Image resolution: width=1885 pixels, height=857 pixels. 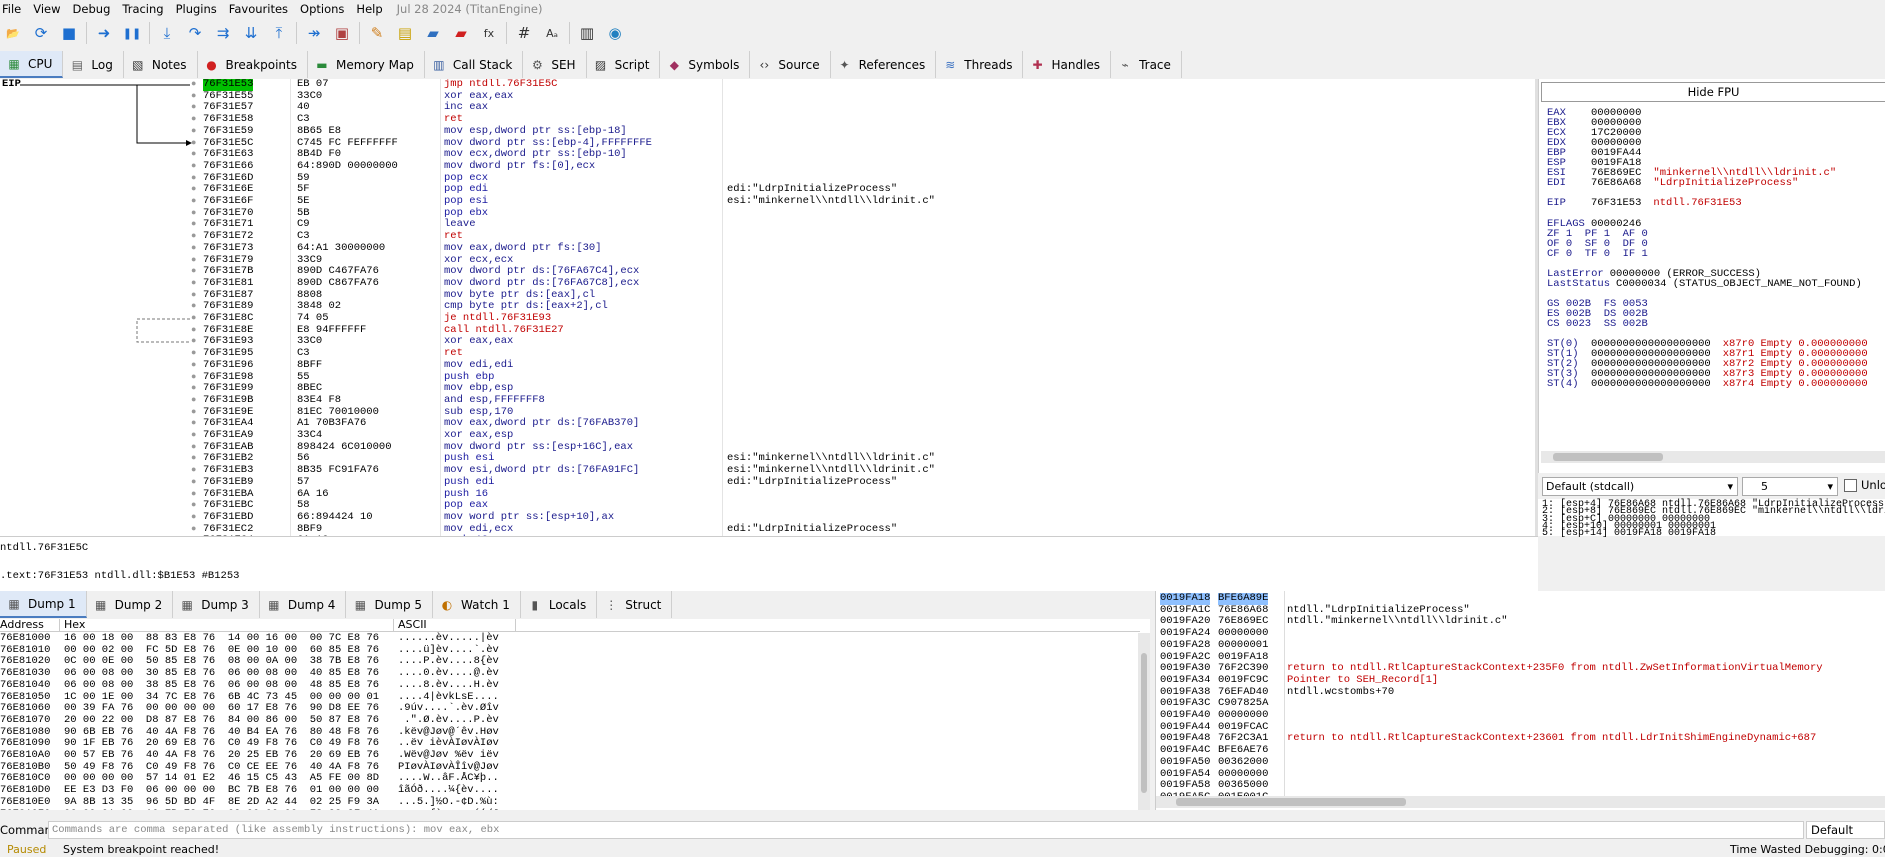 What do you see at coordinates (94, 9) in the screenshot?
I see `menu-debug: Debug` at bounding box center [94, 9].